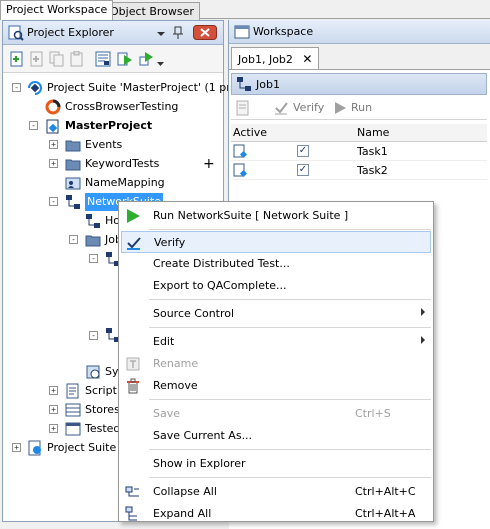 Image resolution: width=490 pixels, height=529 pixels. I want to click on menu-item-show-in-explorer: Show in Explorer, so click(276, 464).